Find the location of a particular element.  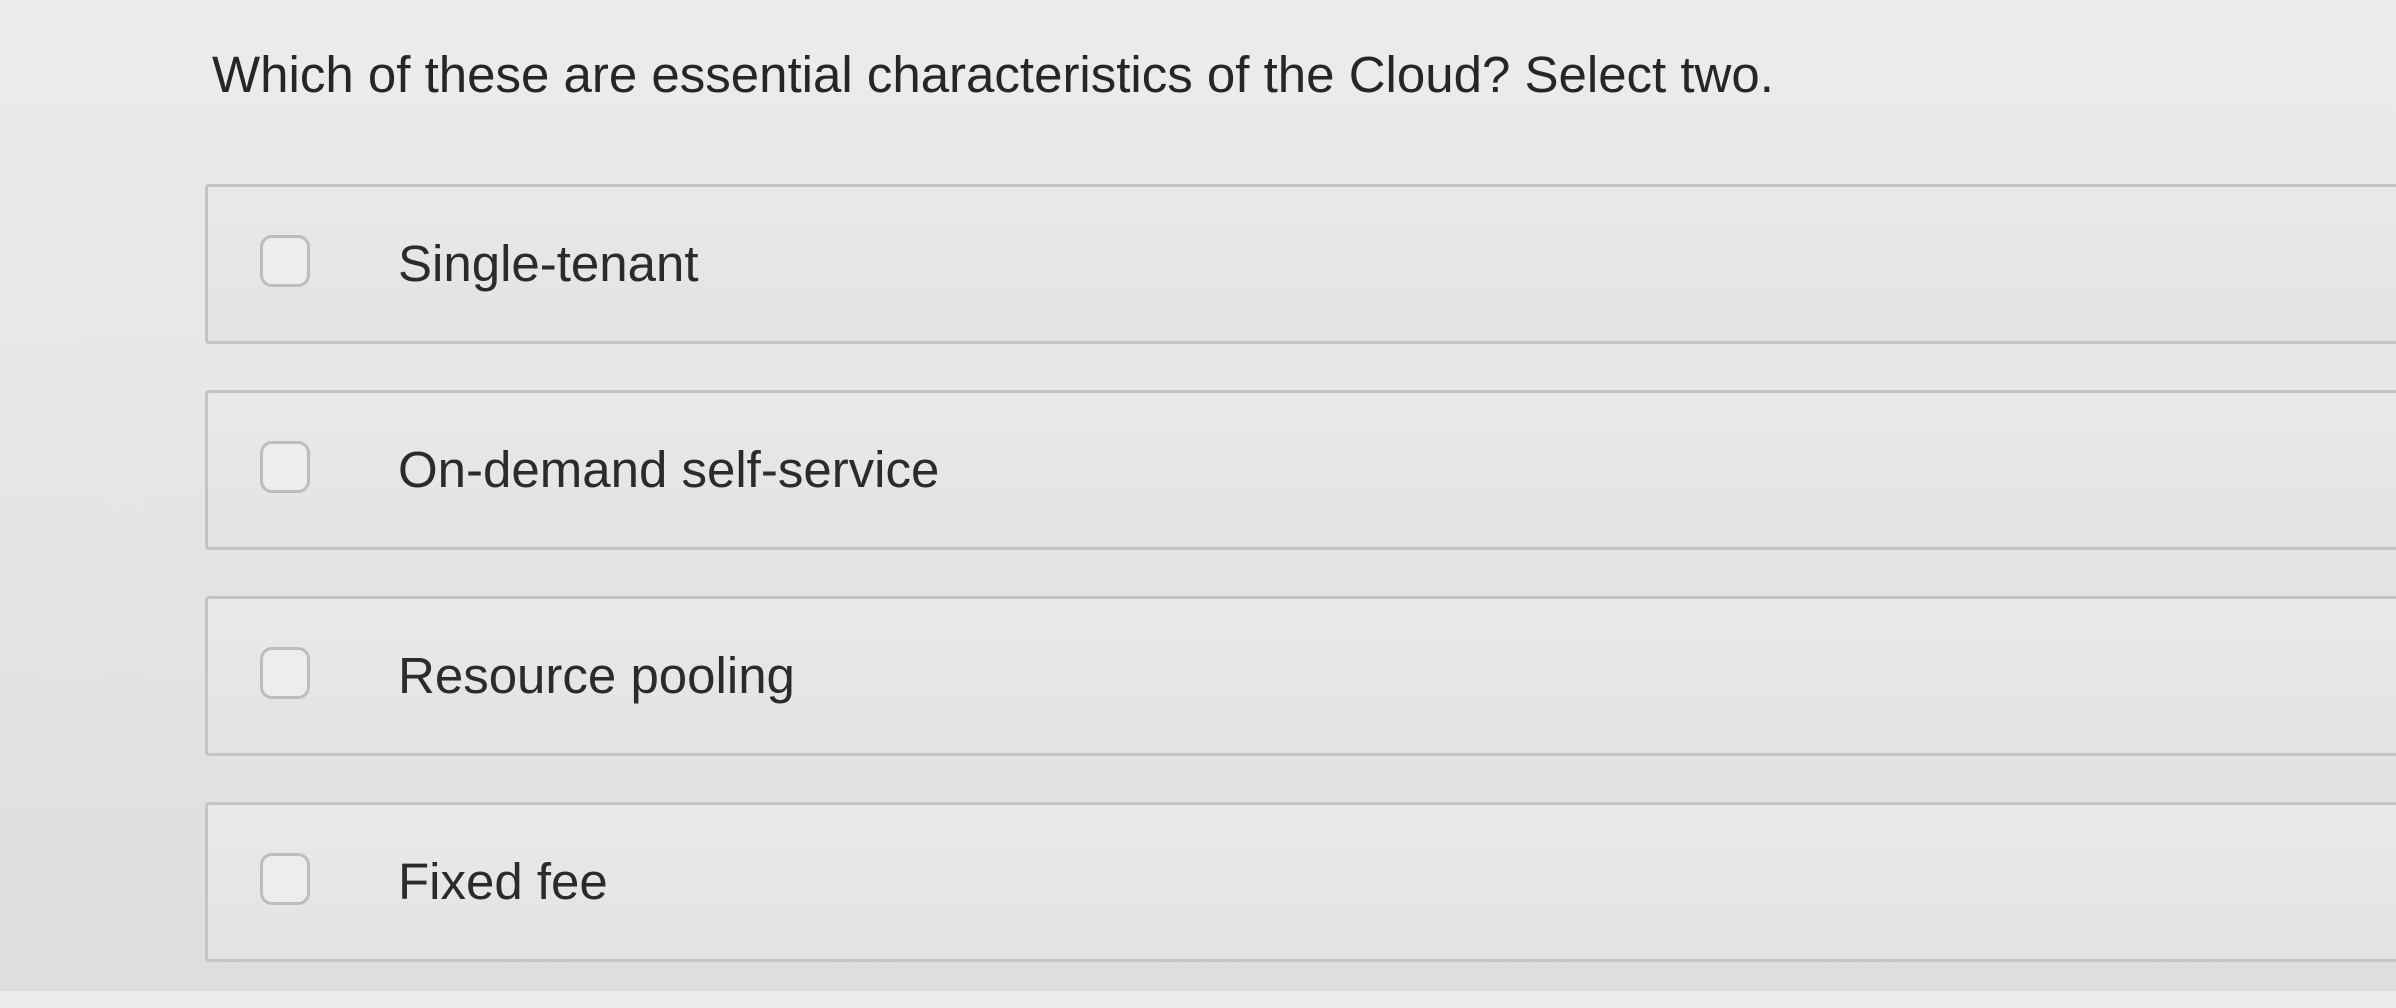

option-label-resource-pooling: Resource pooling is located at coordinates (596, 675).